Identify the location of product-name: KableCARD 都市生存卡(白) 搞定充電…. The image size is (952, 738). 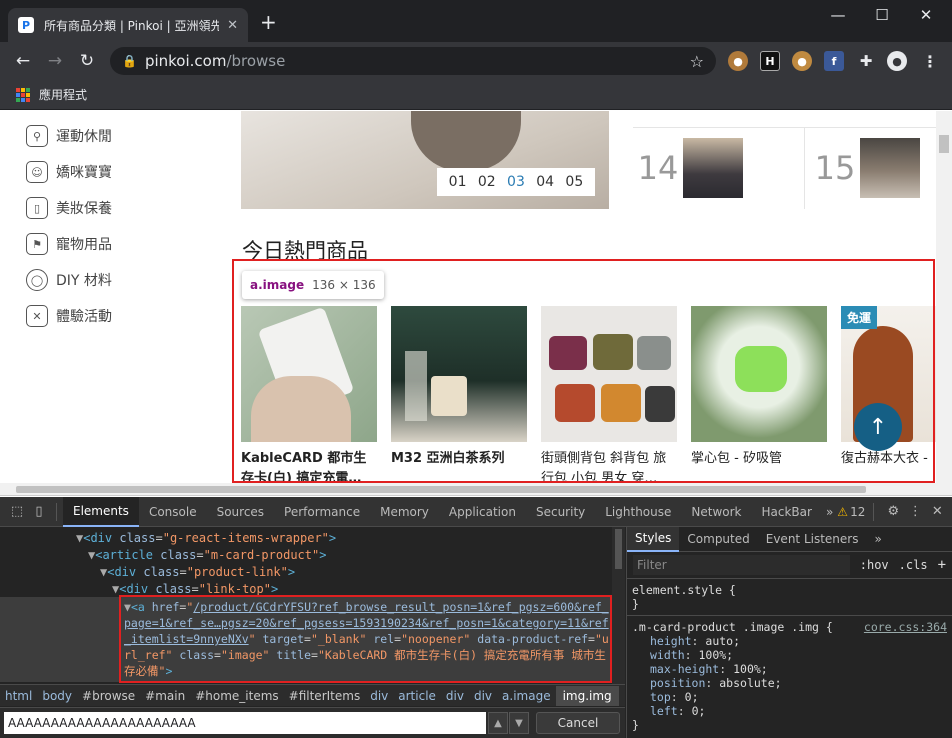
(309, 466).